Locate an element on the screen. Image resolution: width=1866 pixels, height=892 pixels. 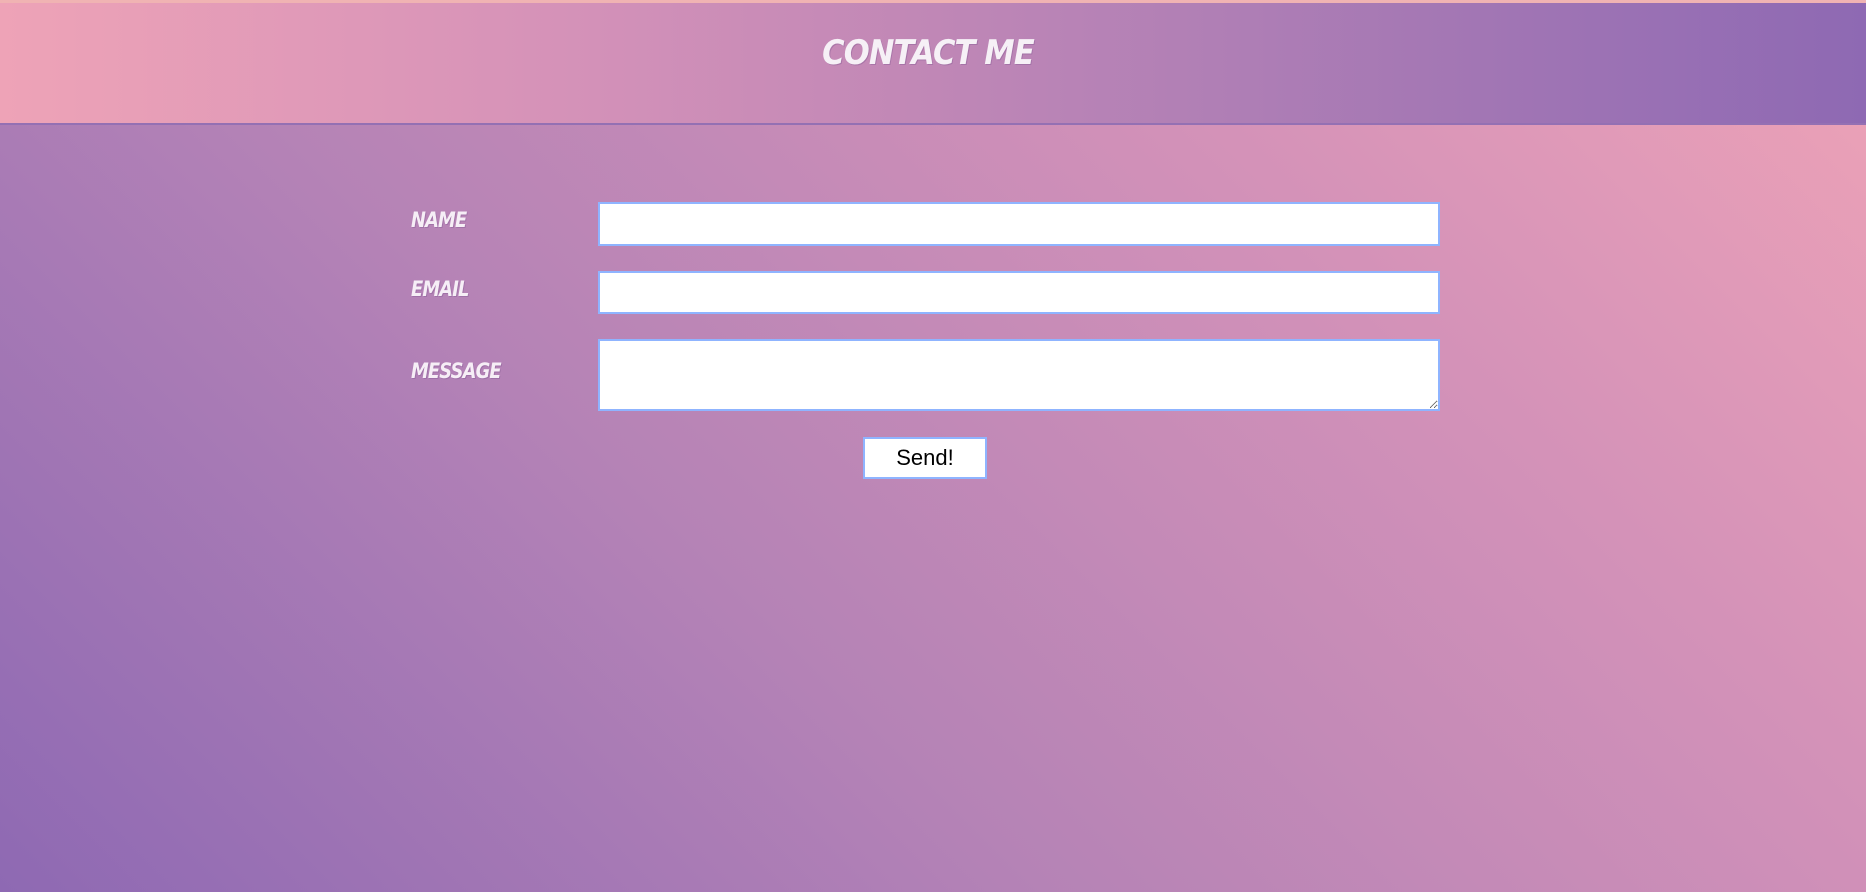
email-input is located at coordinates (1019, 292).